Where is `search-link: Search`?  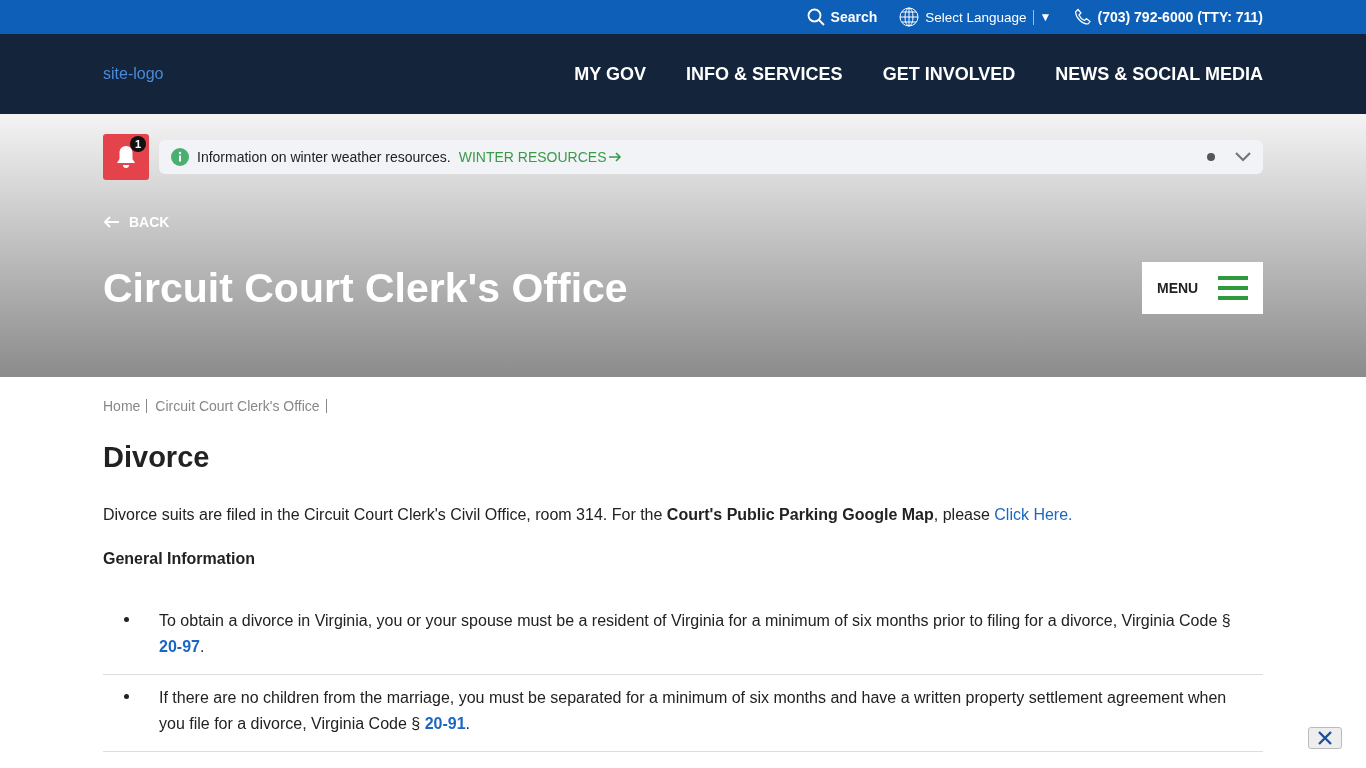 search-link: Search is located at coordinates (842, 17).